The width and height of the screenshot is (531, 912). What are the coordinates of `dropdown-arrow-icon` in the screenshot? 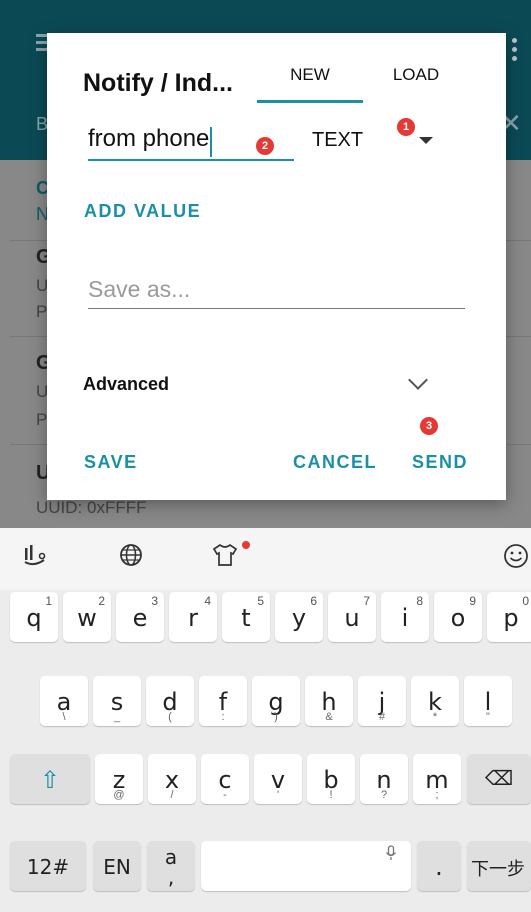 It's located at (426, 140).